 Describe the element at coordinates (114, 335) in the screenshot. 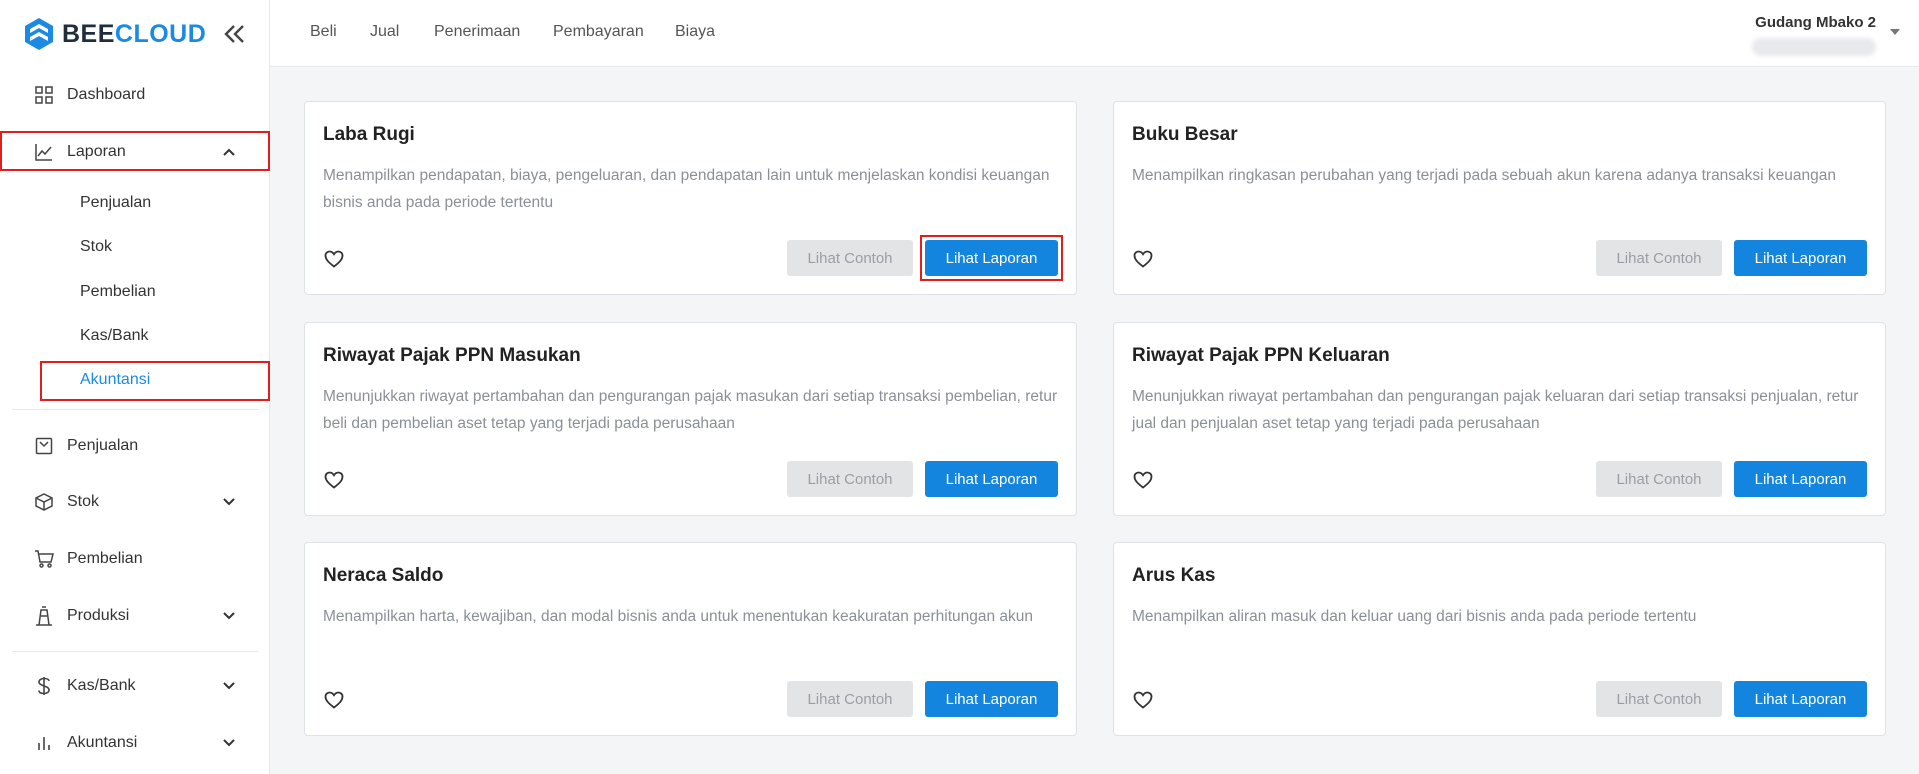

I see `sidebar-subitem-label: Kas/Bank` at that location.